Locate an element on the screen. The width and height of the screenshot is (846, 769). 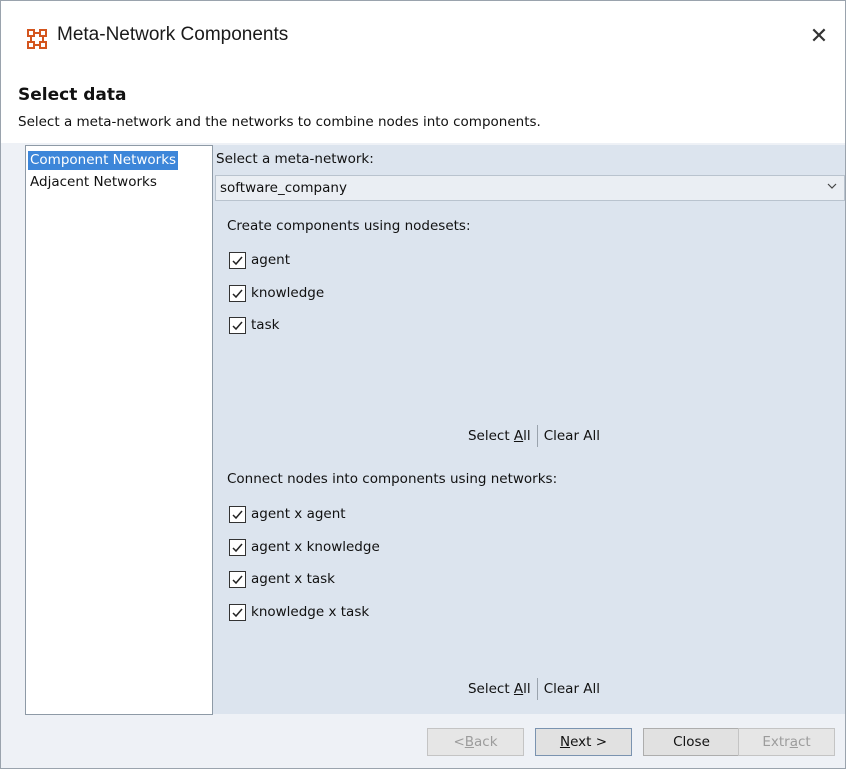
meta-network-label: Select a meta-network: is located at coordinates (295, 159).